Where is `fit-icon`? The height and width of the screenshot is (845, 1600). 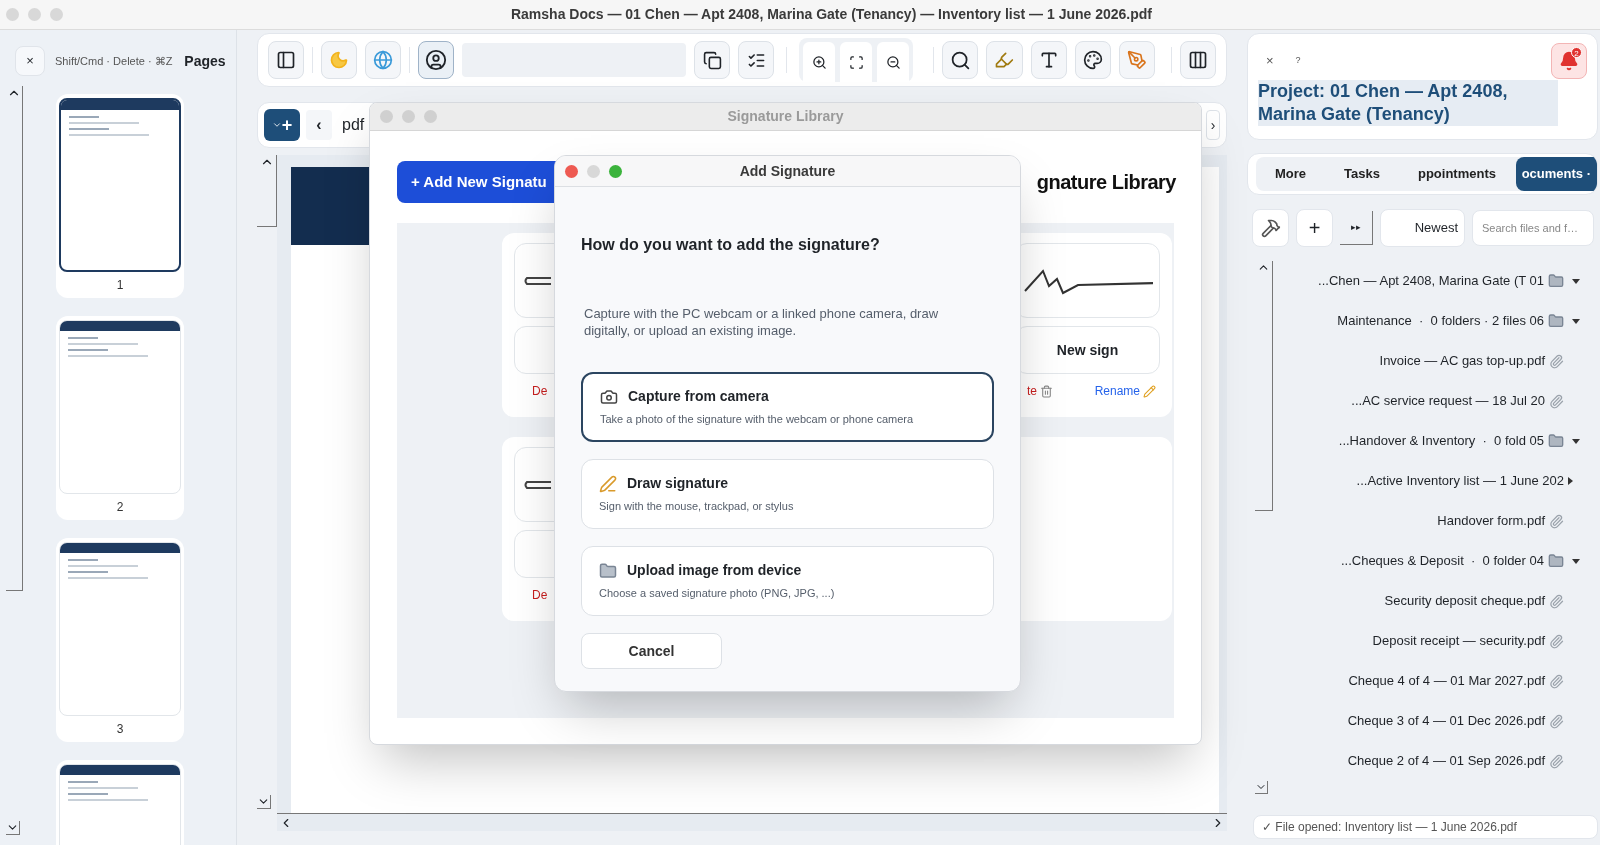 fit-icon is located at coordinates (856, 62).